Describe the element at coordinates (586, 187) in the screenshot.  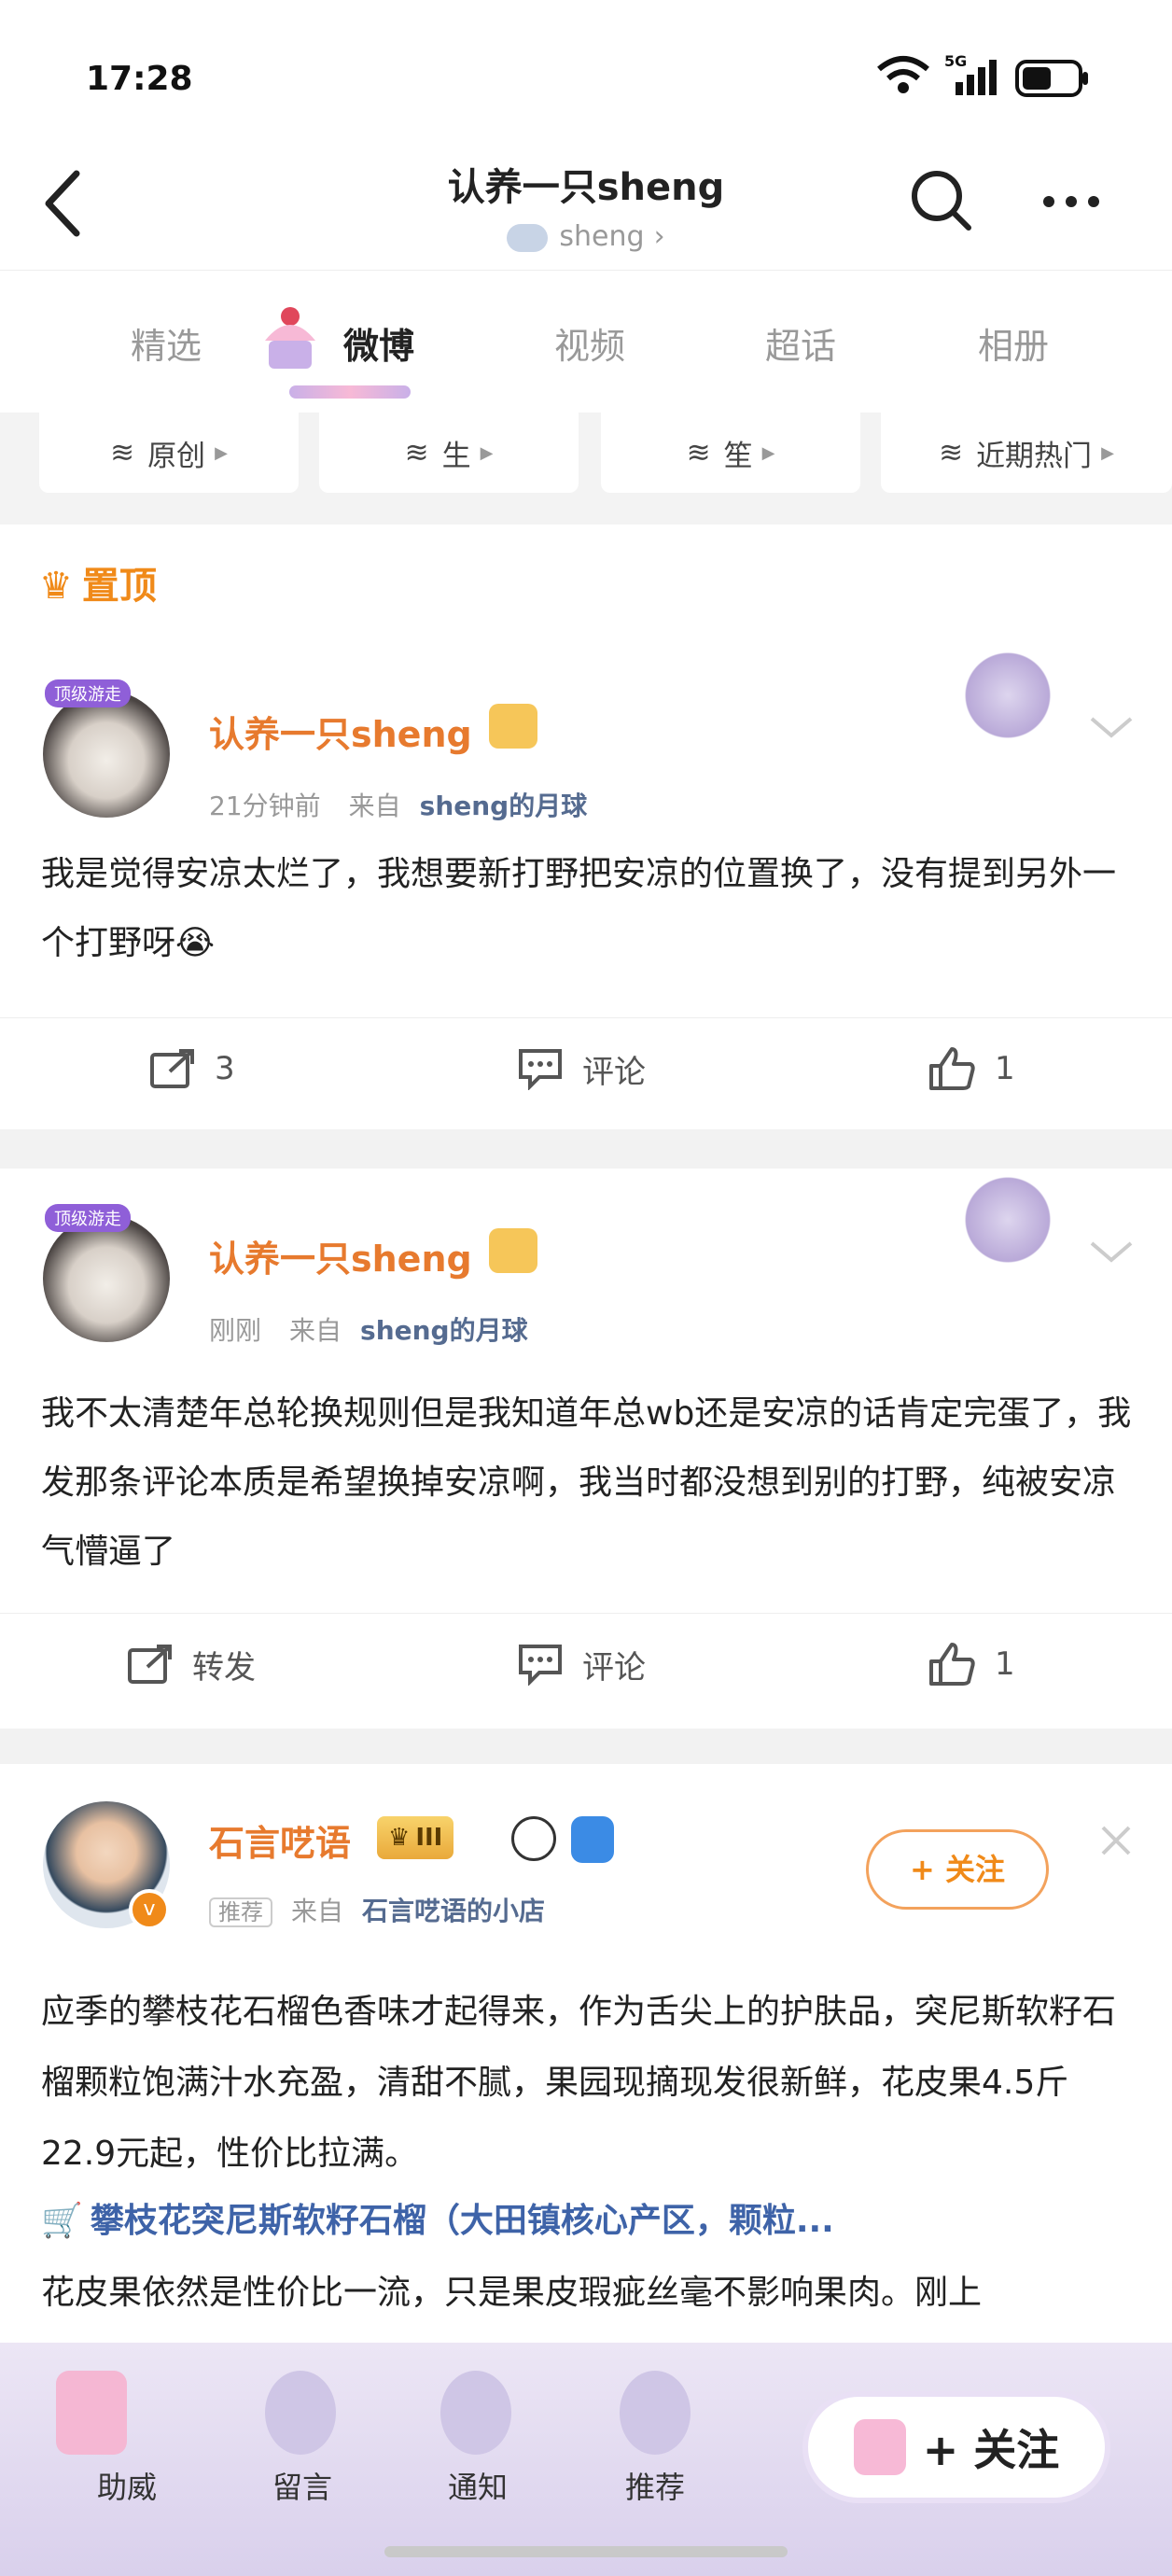
I see `page-title: 认养一只sheng` at that location.